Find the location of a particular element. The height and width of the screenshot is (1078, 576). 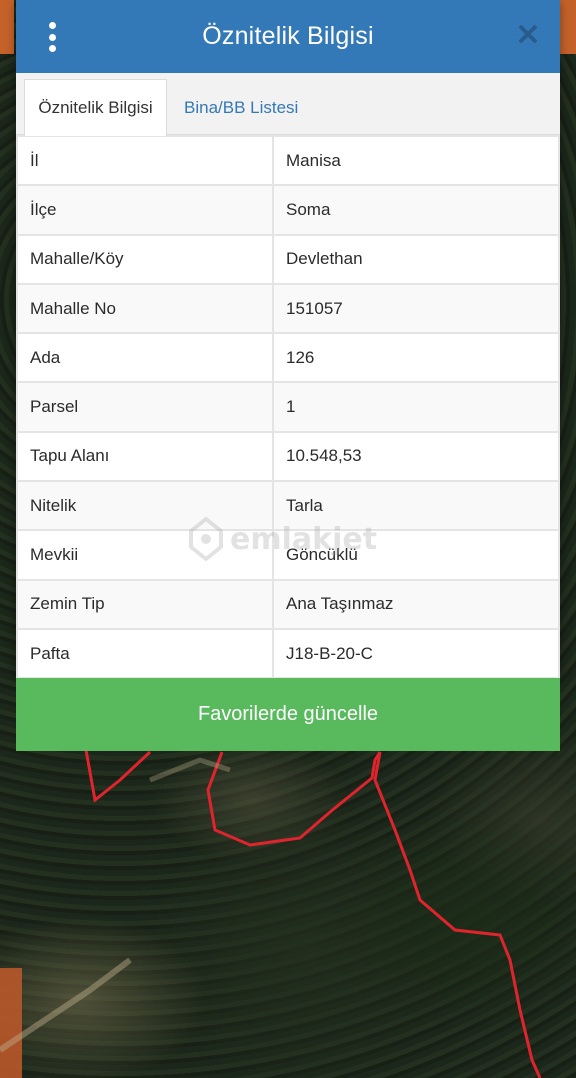

tab-bar: Öznitelik Bilgisi Bina/BB Listesi is located at coordinates (288, 104).